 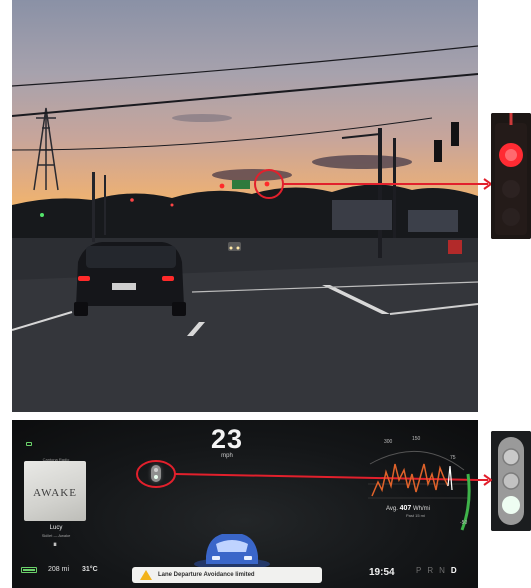 I want to click on speed-readout: 23, so click(x=227, y=439).